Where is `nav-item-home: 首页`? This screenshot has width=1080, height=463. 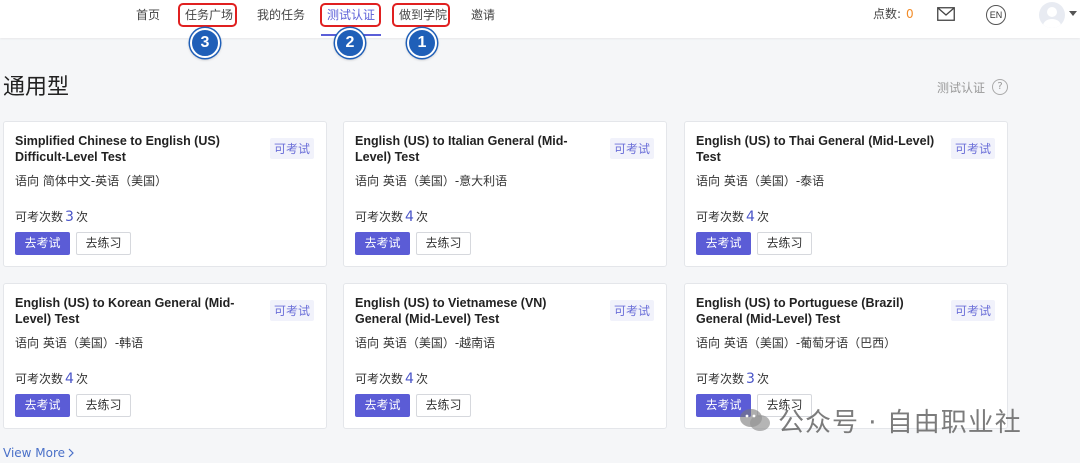 nav-item-home: 首页 is located at coordinates (148, 16).